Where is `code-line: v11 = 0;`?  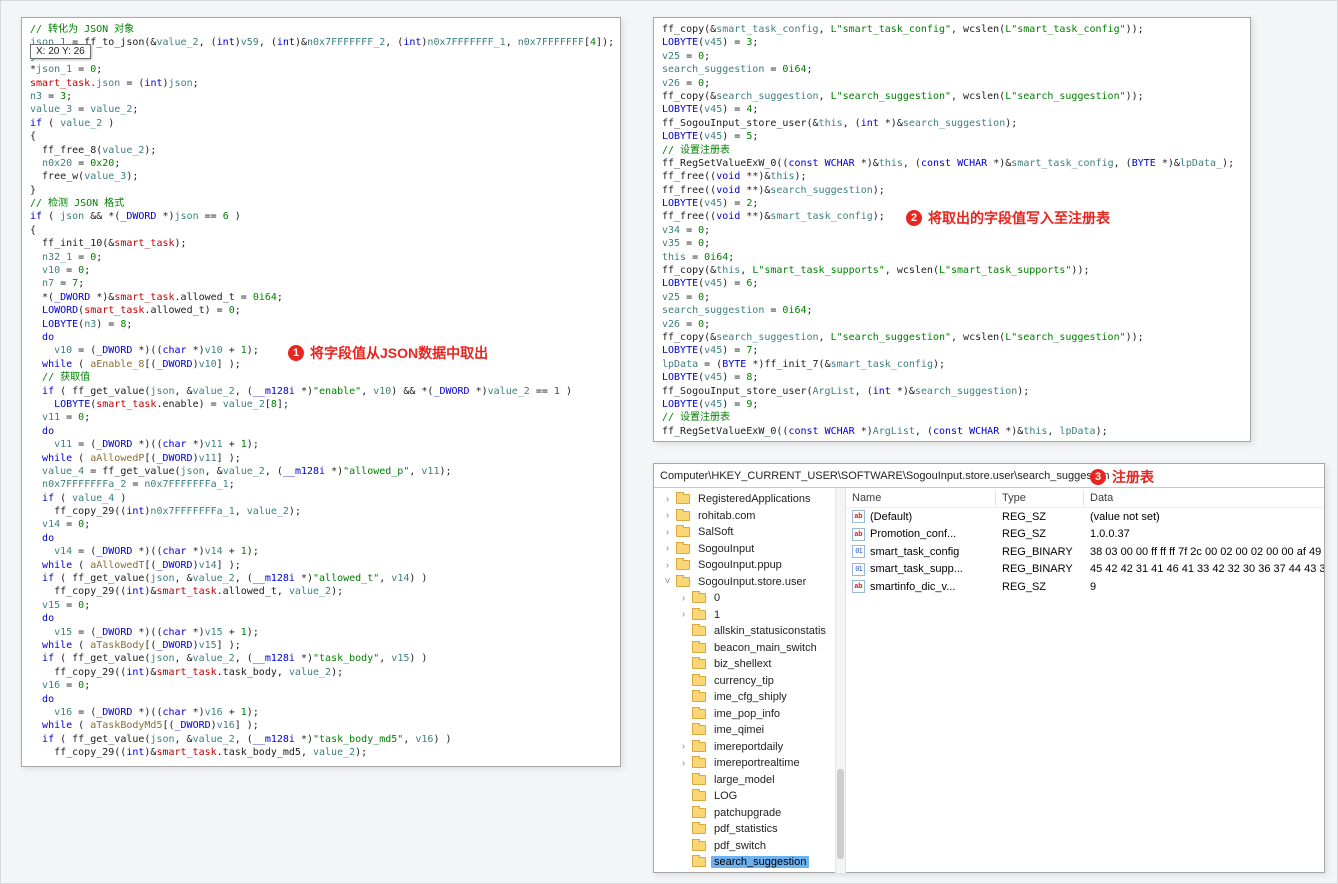
code-line: v11 = 0; is located at coordinates (66, 418).